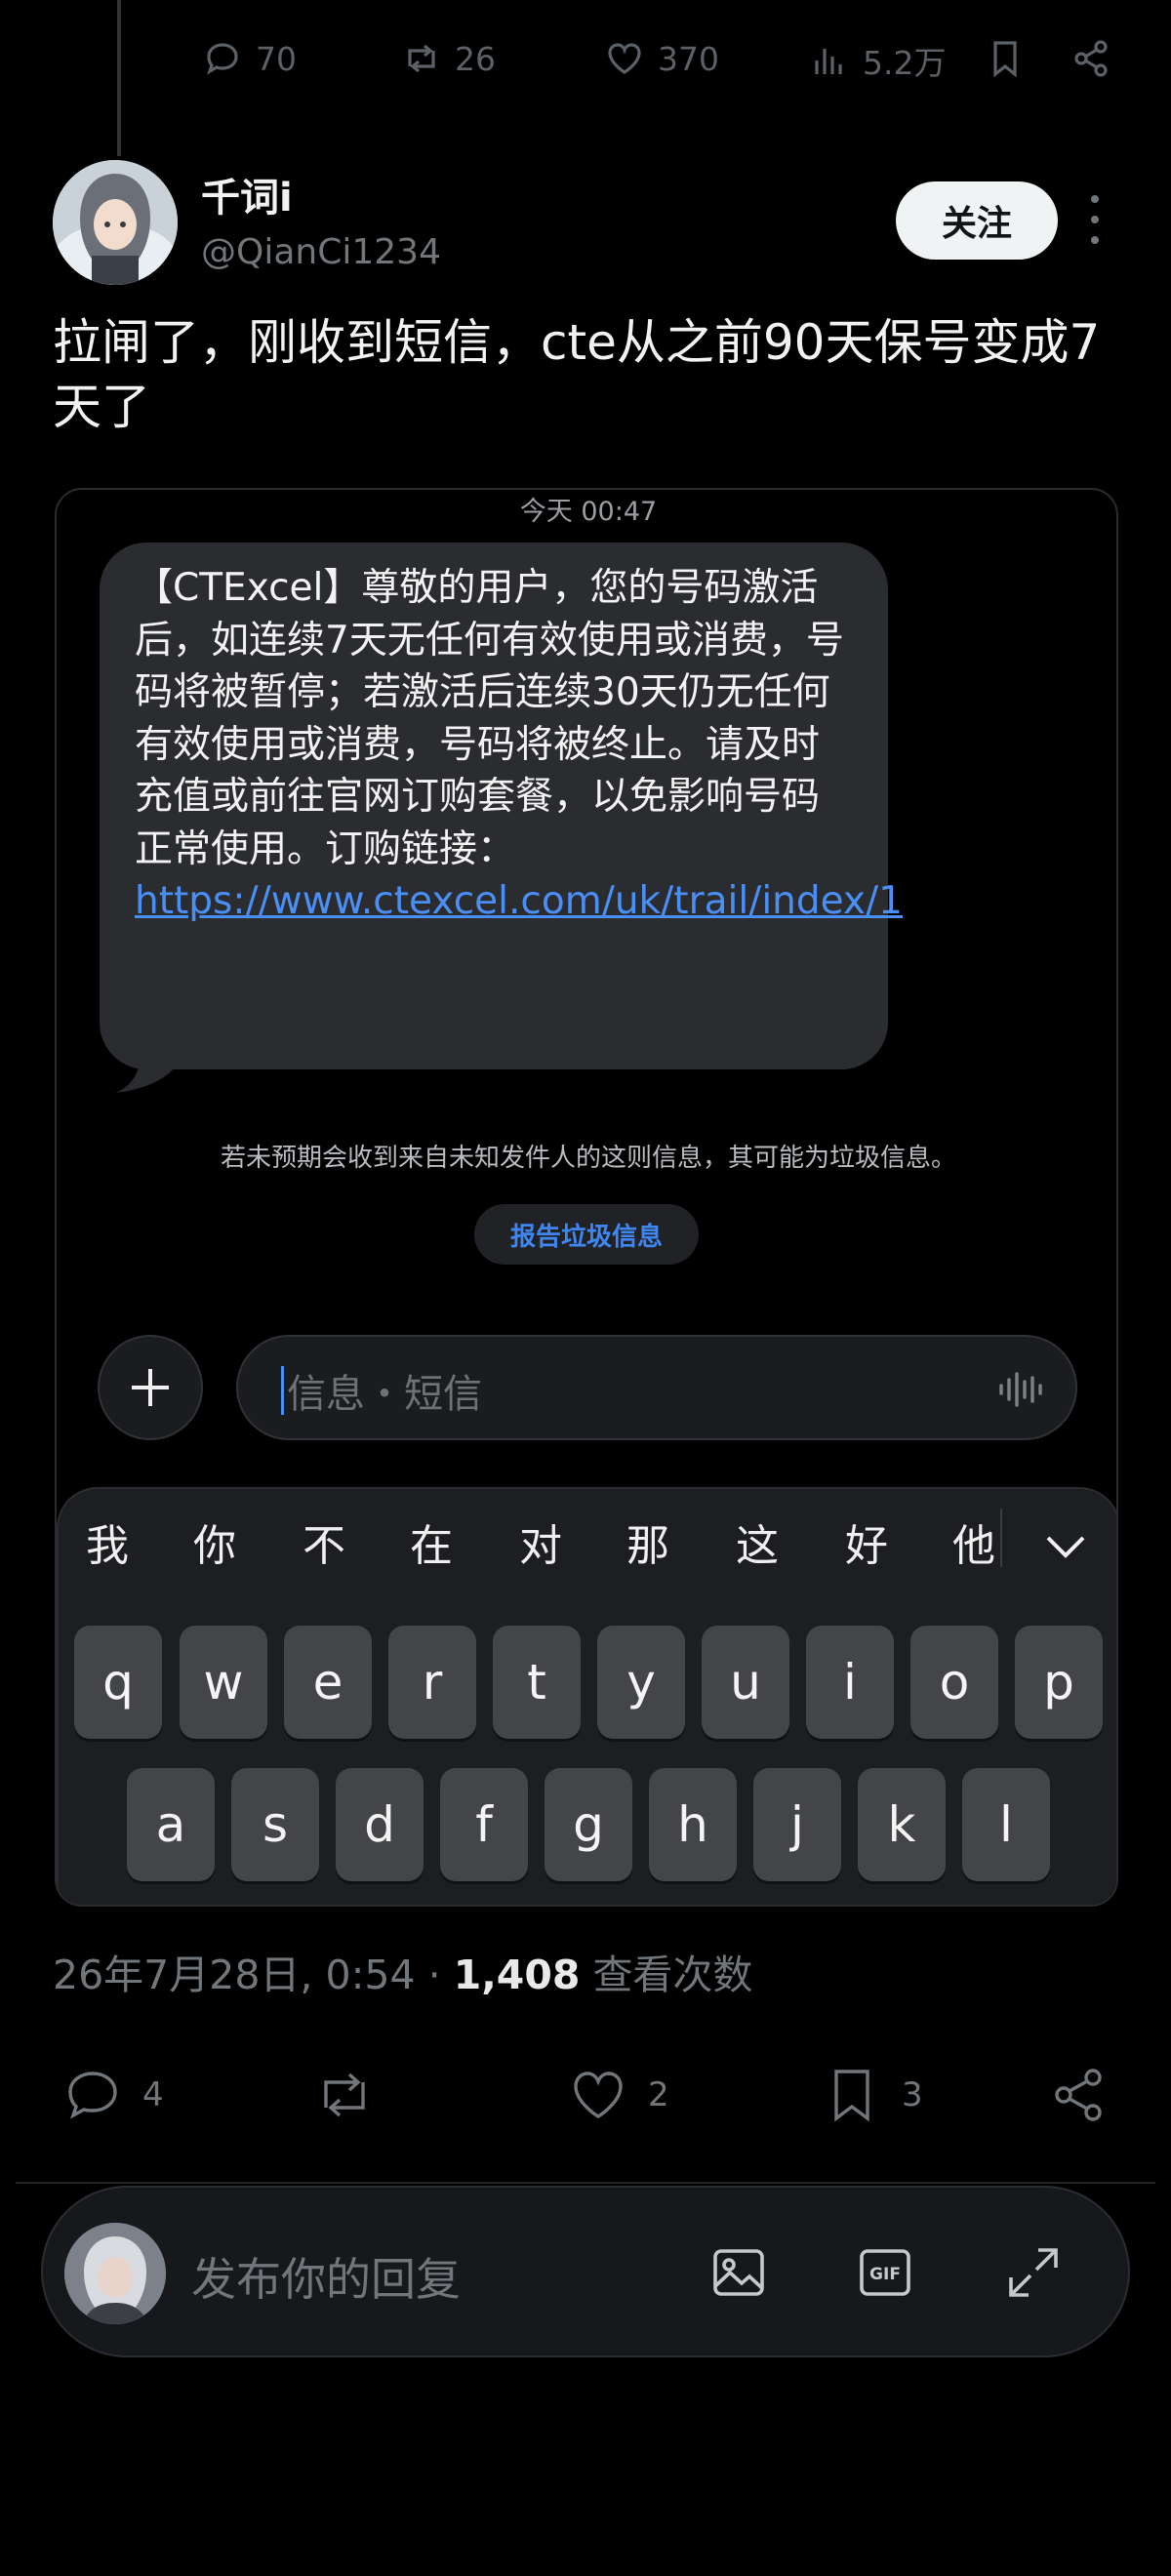  What do you see at coordinates (1001, 1538) in the screenshot?
I see `candidate-divider` at bounding box center [1001, 1538].